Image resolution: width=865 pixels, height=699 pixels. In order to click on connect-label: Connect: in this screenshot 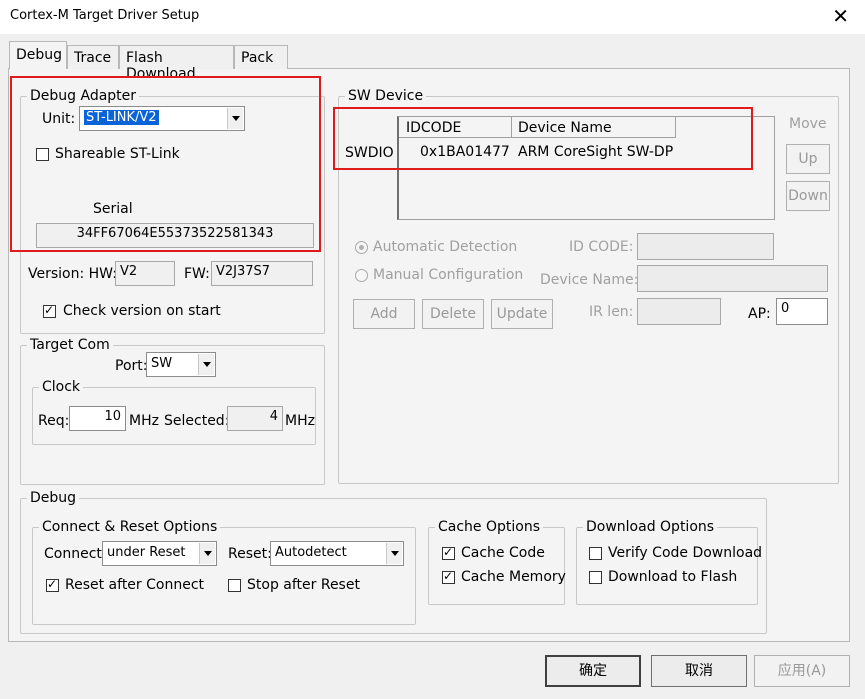, I will do `click(75, 554)`.